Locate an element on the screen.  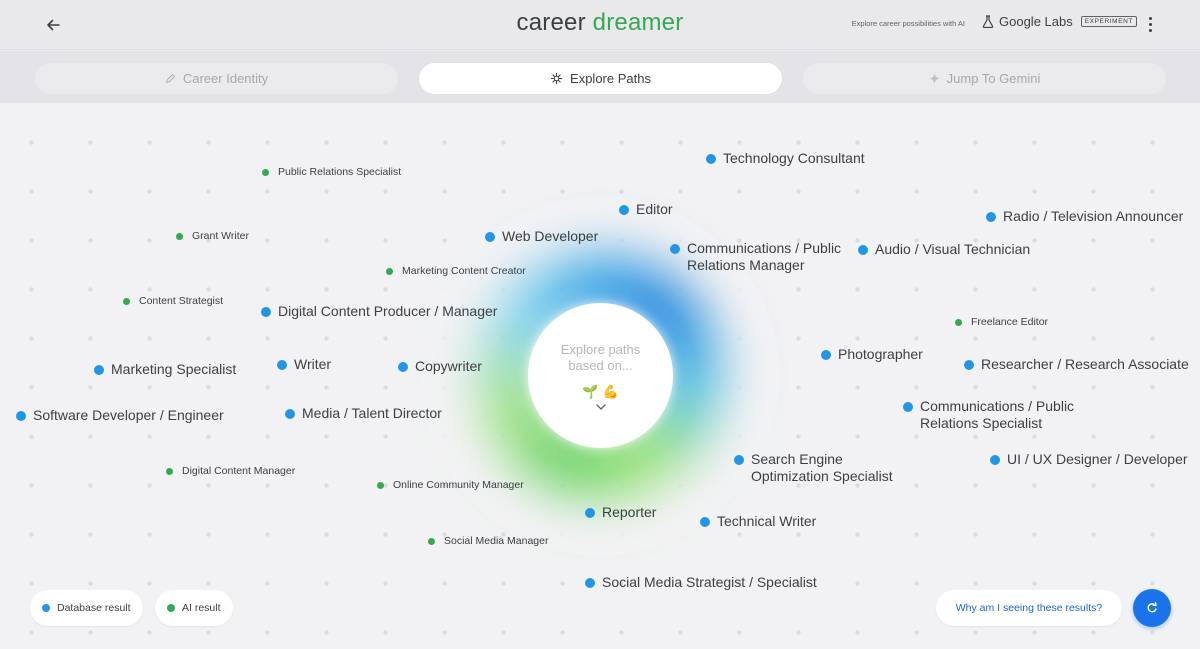
more-vert-icon is located at coordinates (1150, 24).